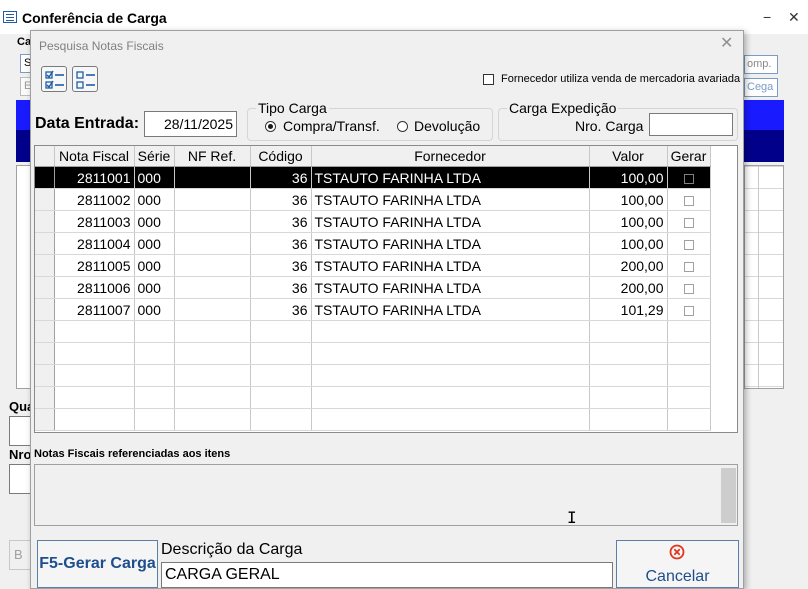 The height and width of the screenshot is (589, 808). What do you see at coordinates (450, 156) in the screenshot?
I see `col-header-fornecedor: Fornecedor` at bounding box center [450, 156].